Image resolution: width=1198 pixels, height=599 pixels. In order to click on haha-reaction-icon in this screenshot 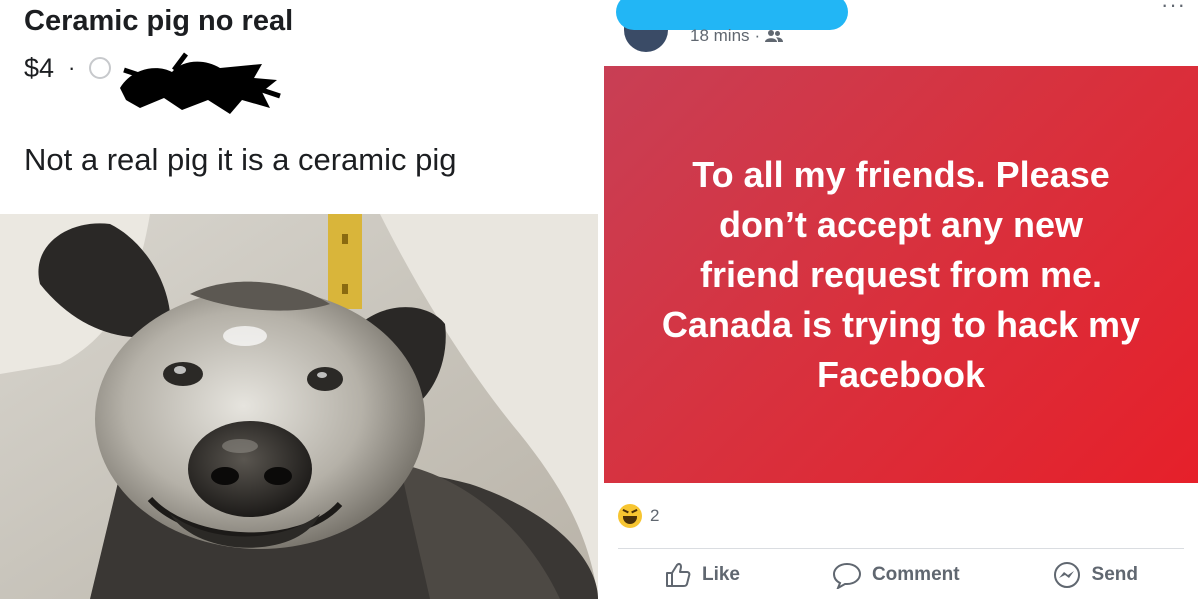, I will do `click(630, 516)`.